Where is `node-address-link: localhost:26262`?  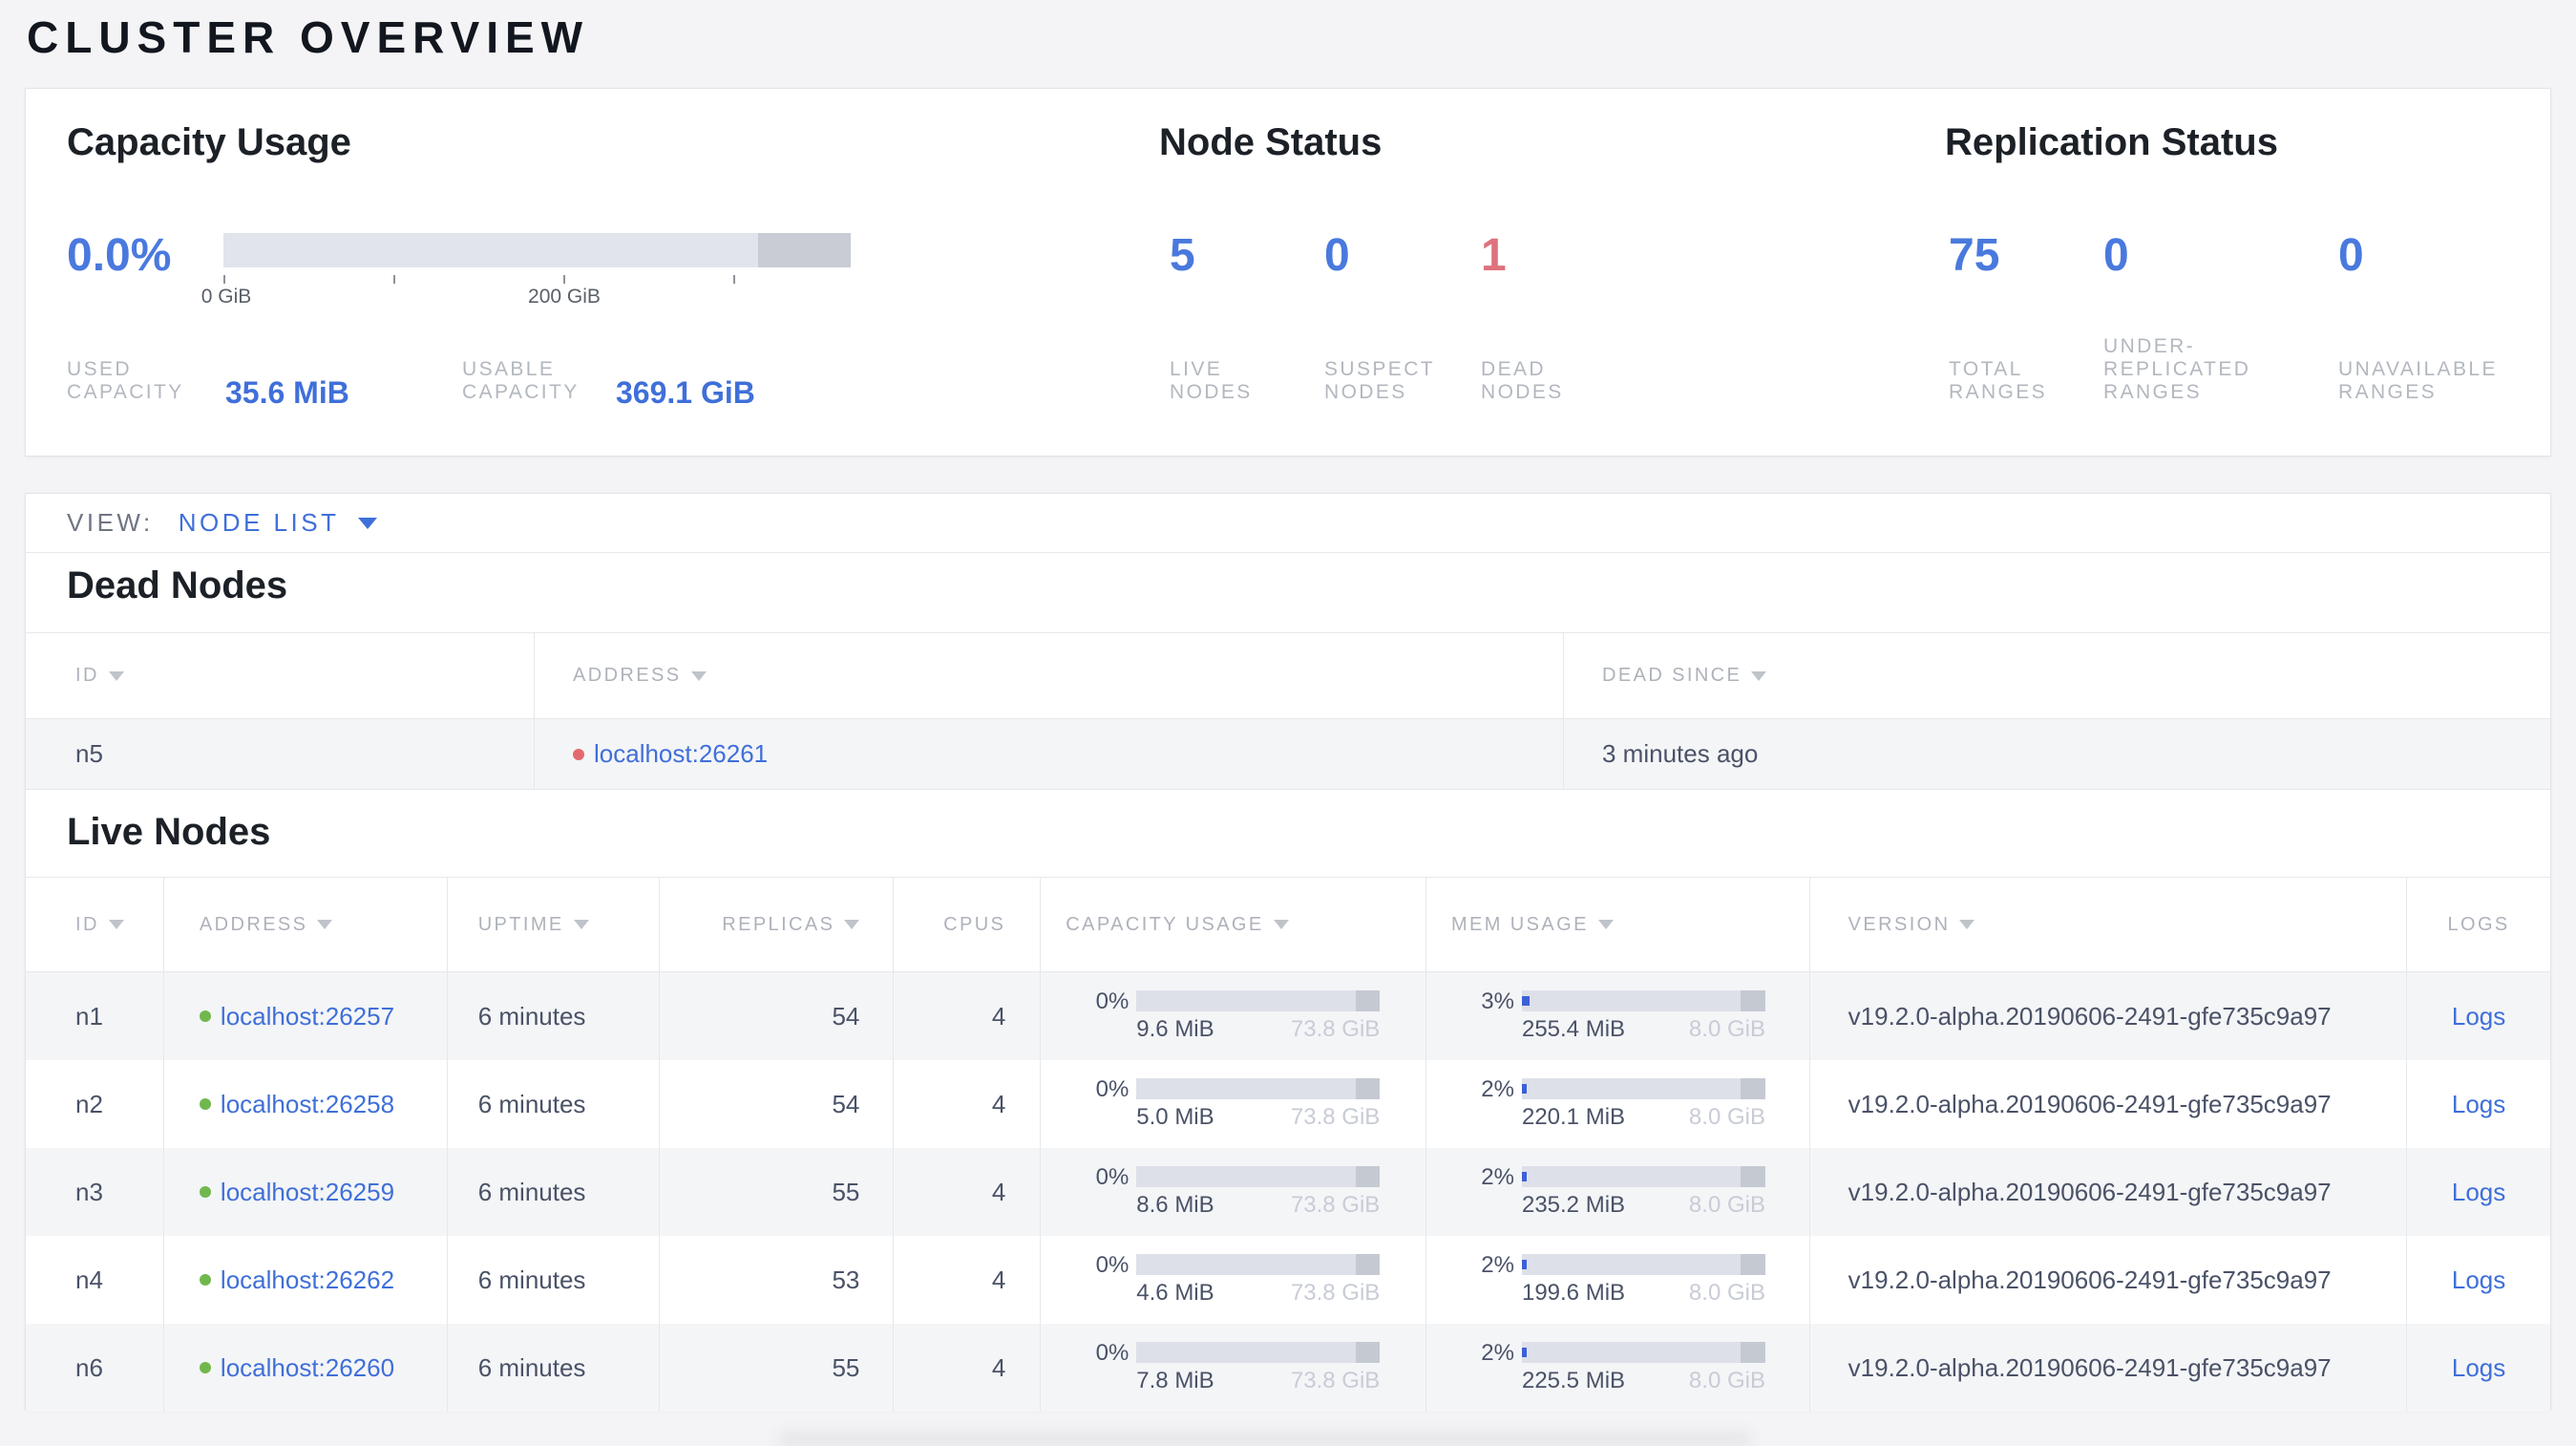
node-address-link: localhost:26262 is located at coordinates (307, 1280).